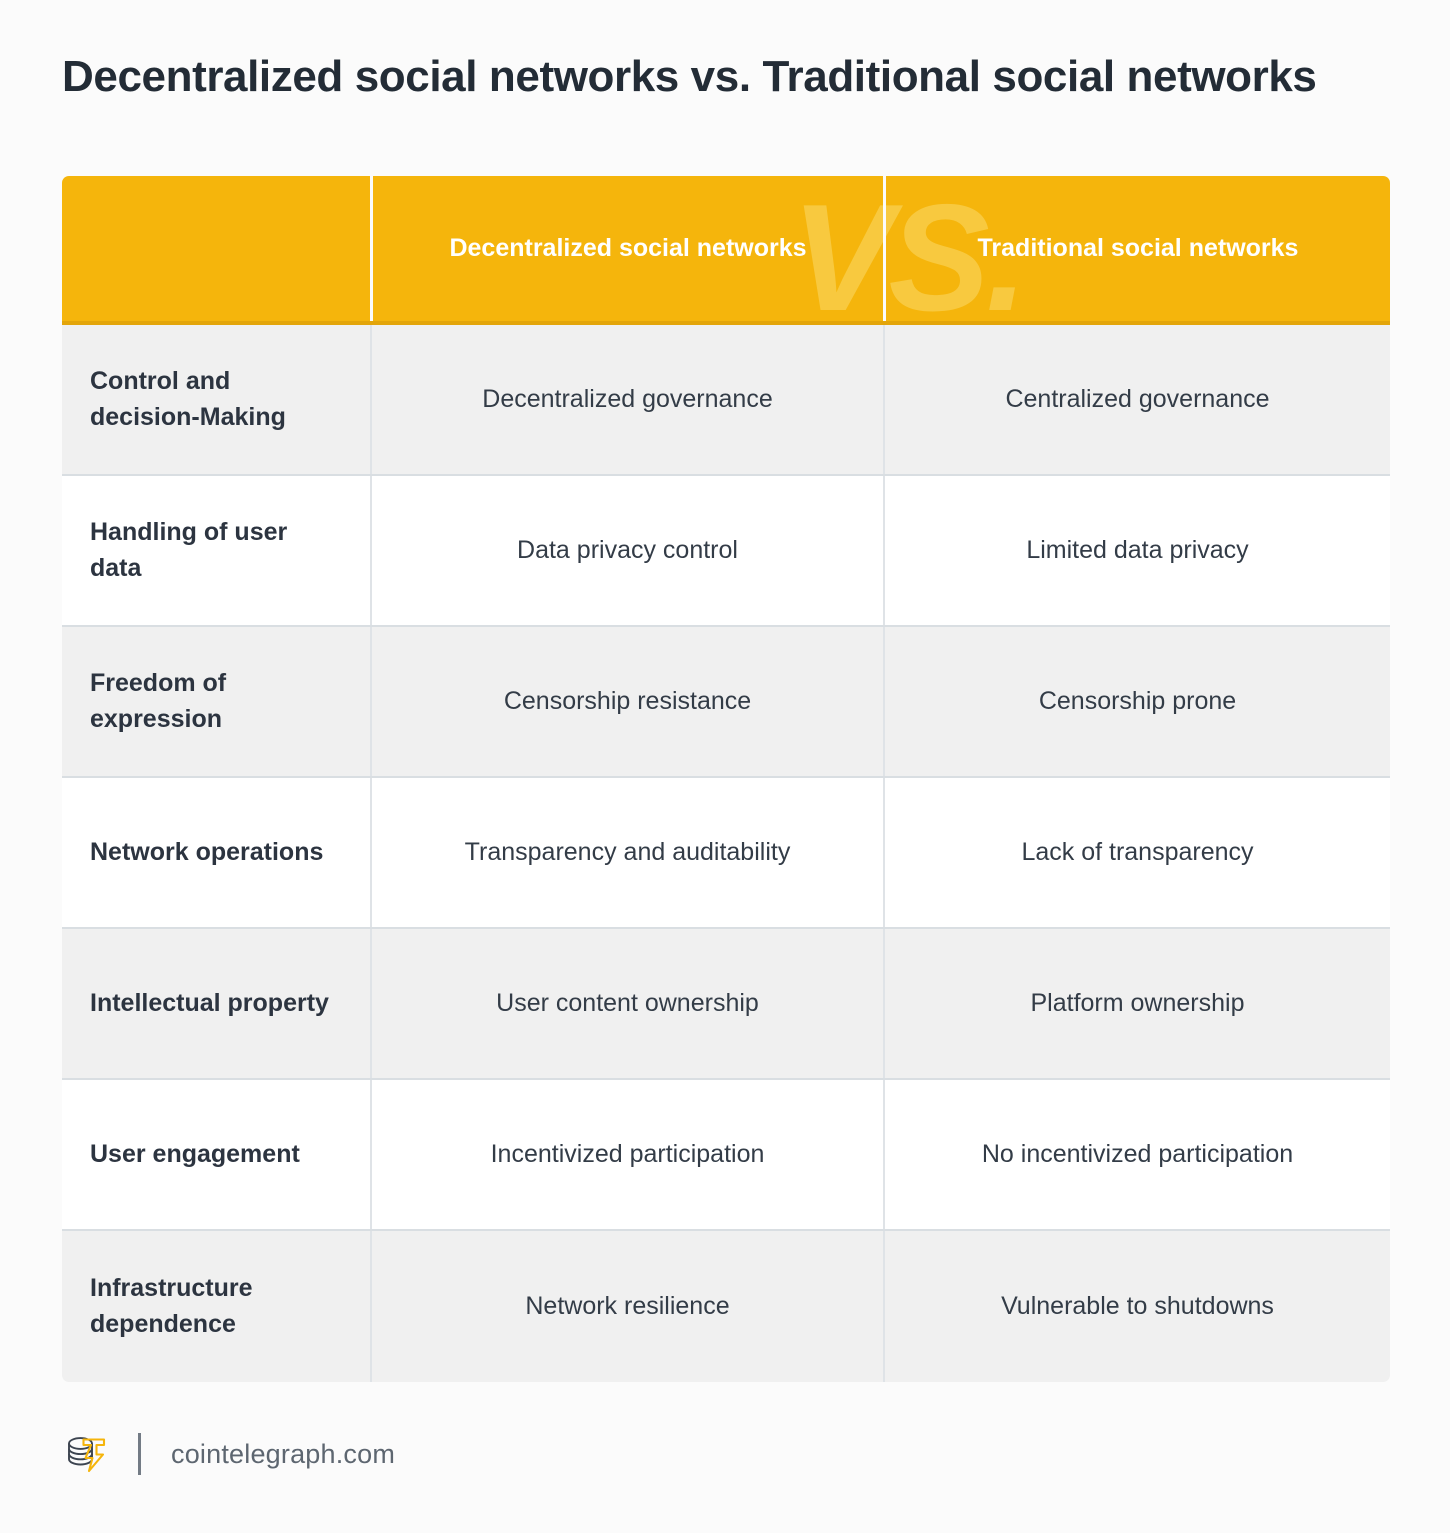  What do you see at coordinates (216, 248) in the screenshot?
I see `table-header-corner` at bounding box center [216, 248].